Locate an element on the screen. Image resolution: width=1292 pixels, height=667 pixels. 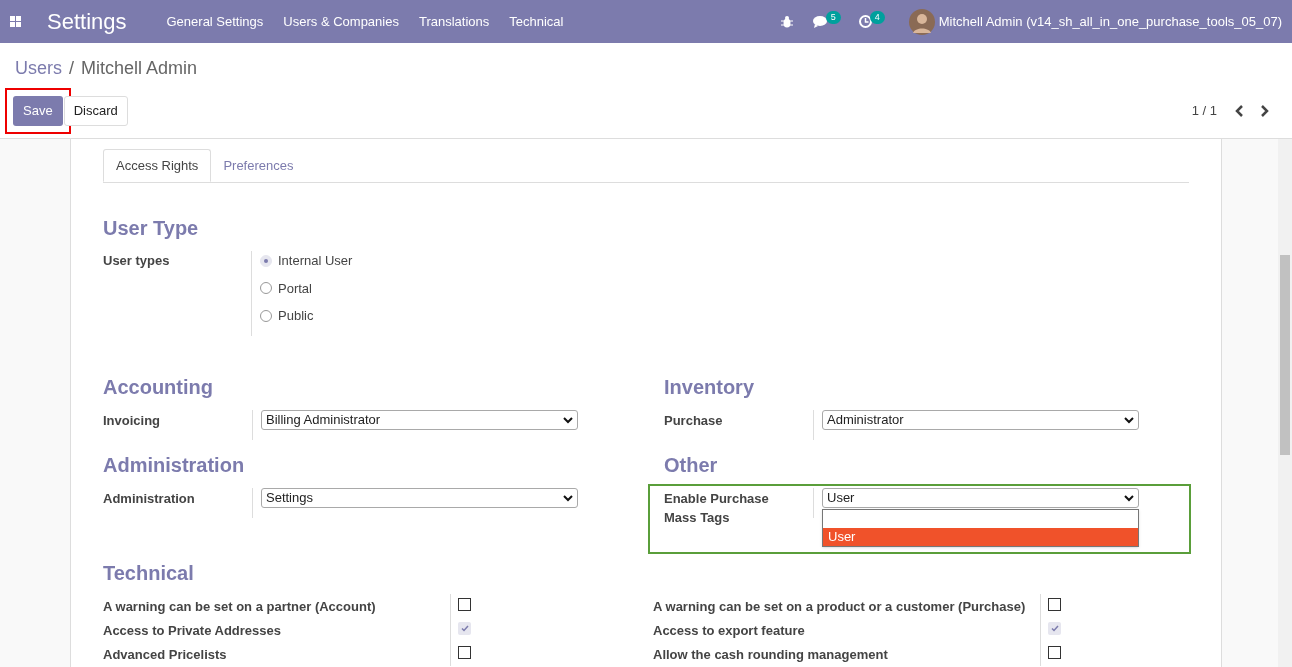
clock-icon is located at coordinates (865, 21).